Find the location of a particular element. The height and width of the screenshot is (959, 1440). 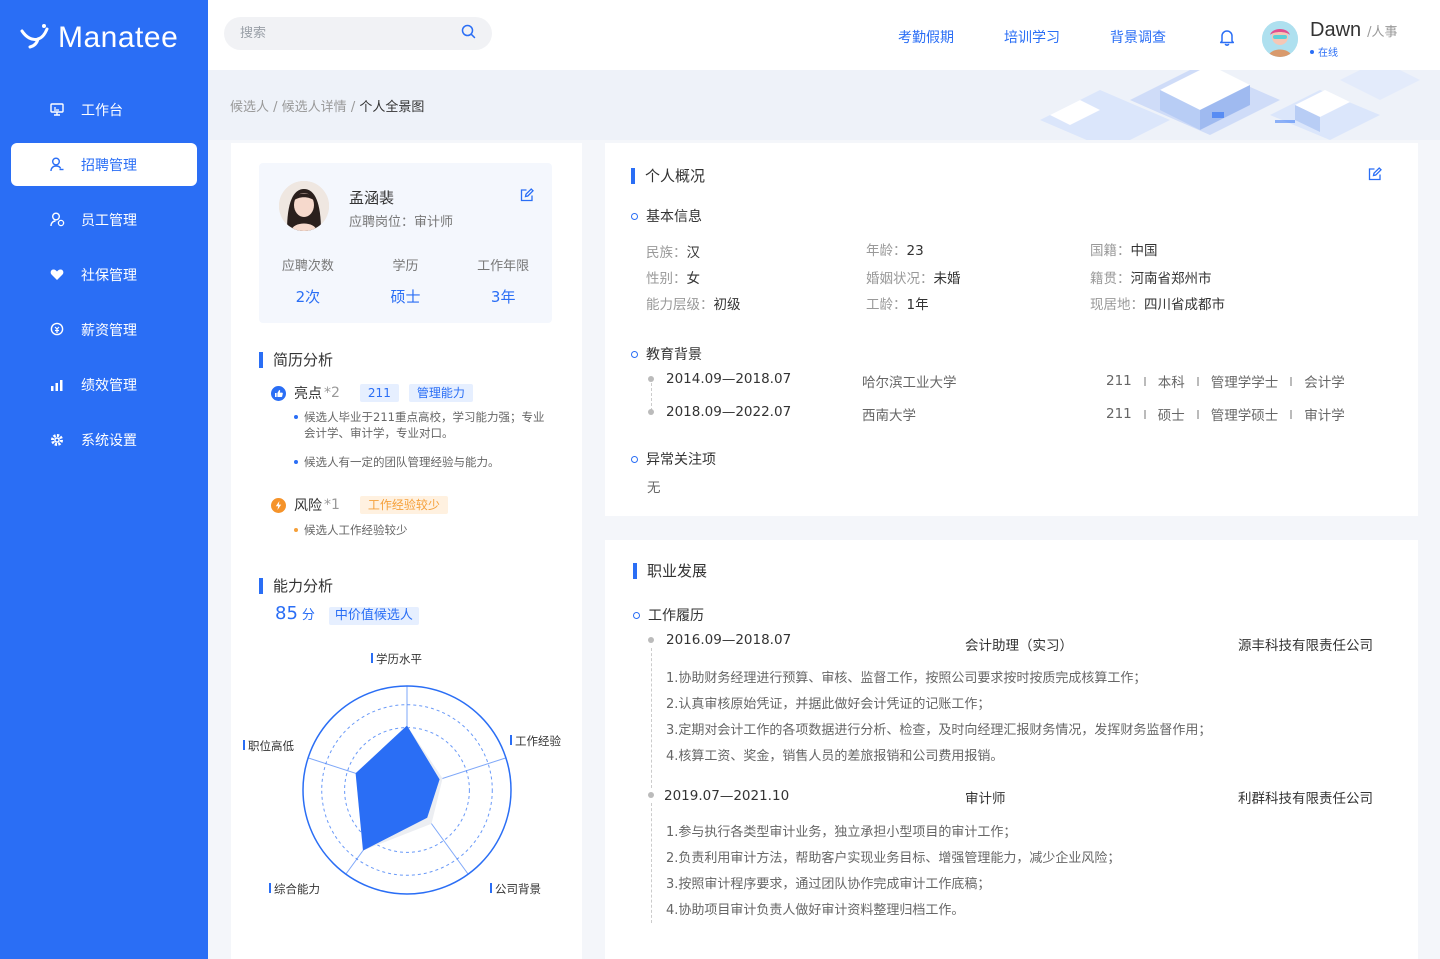

sidebar-item-settings: 系统设置 is located at coordinates (104, 439).